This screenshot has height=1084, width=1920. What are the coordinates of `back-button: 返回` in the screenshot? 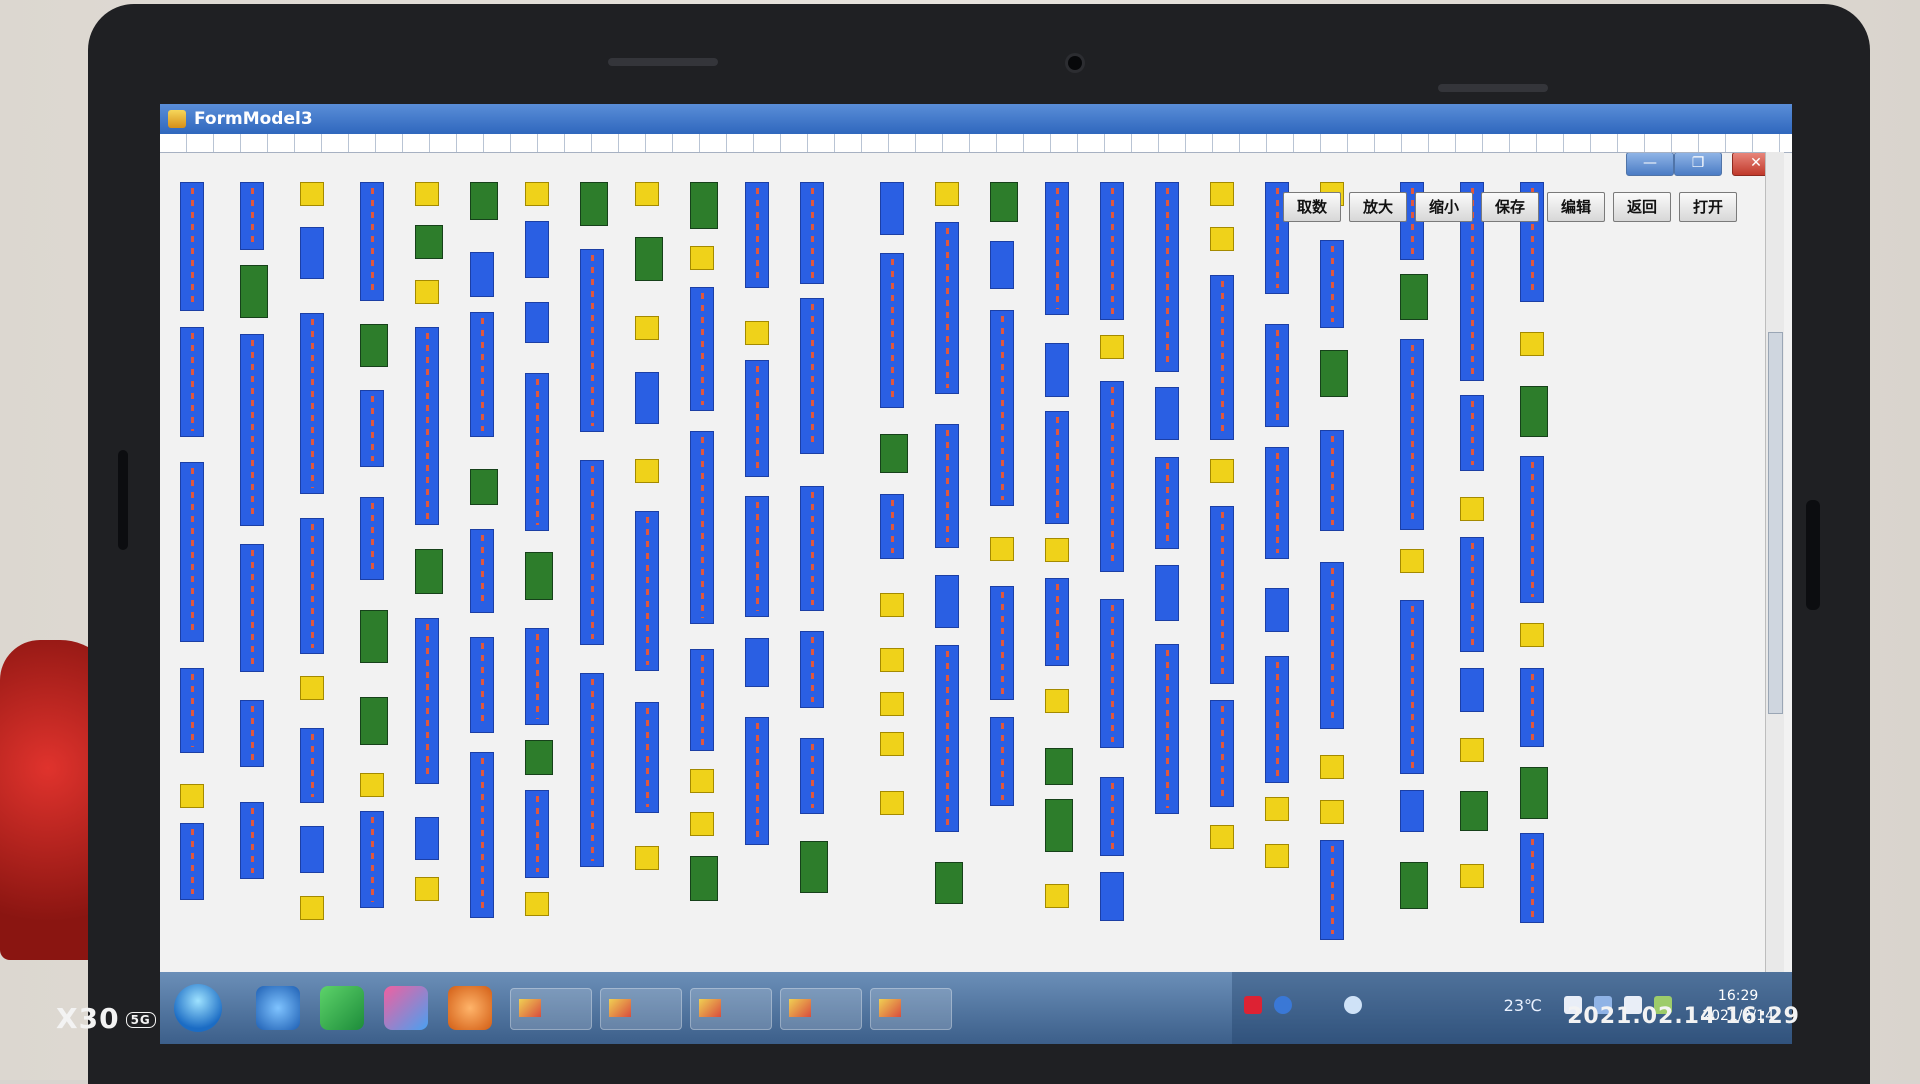 It's located at (1642, 207).